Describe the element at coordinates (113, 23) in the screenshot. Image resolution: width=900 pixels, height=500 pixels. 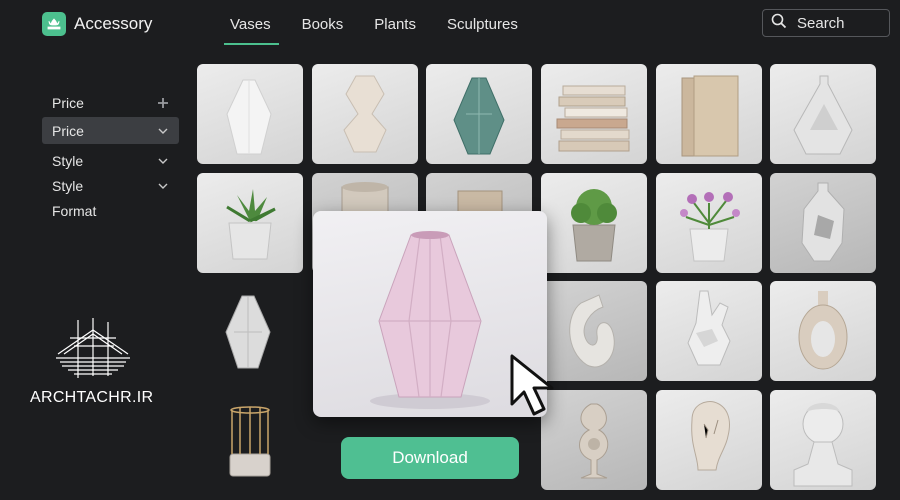
I see `app-name: Accessory` at that location.